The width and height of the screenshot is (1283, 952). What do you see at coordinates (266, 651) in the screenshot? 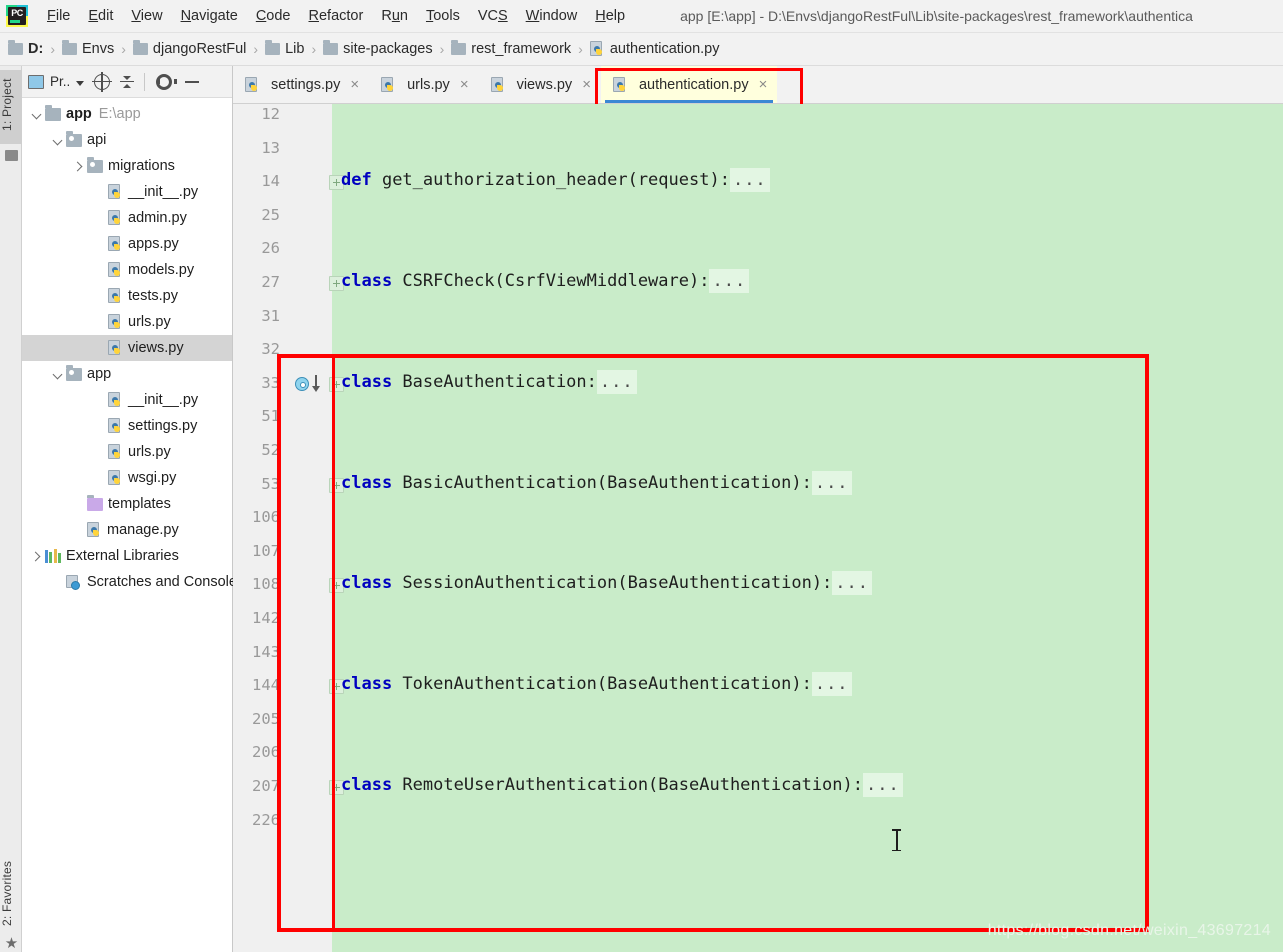
I see `line-number: 143` at bounding box center [266, 651].